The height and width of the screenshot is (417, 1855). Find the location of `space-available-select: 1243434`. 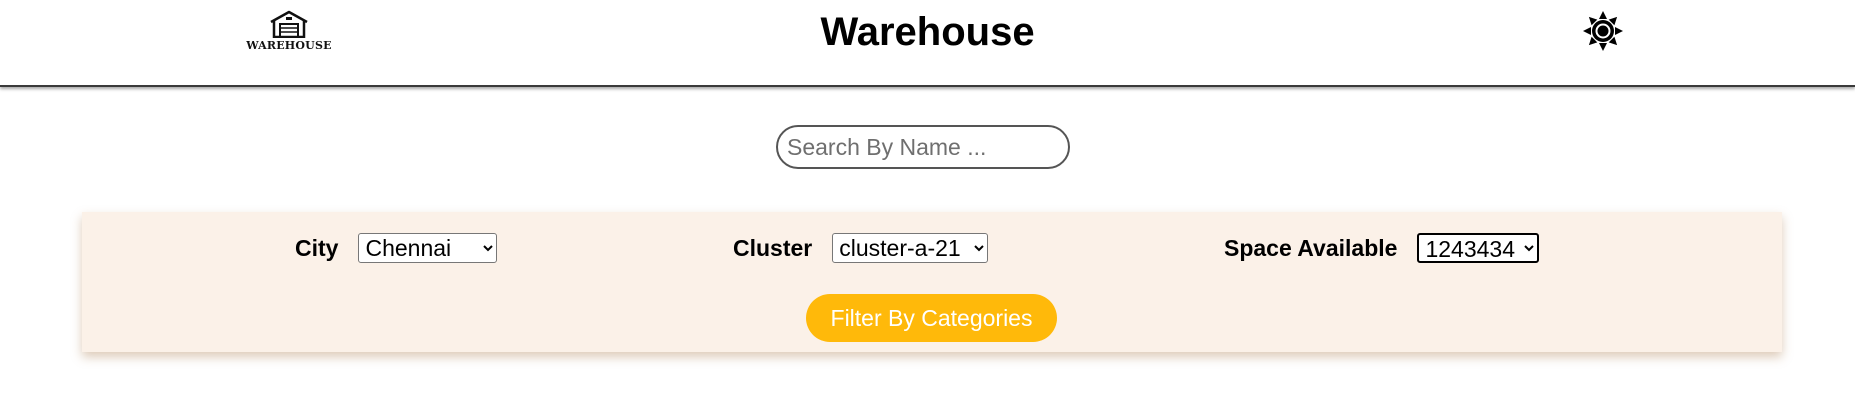

space-available-select: 1243434 is located at coordinates (1478, 248).